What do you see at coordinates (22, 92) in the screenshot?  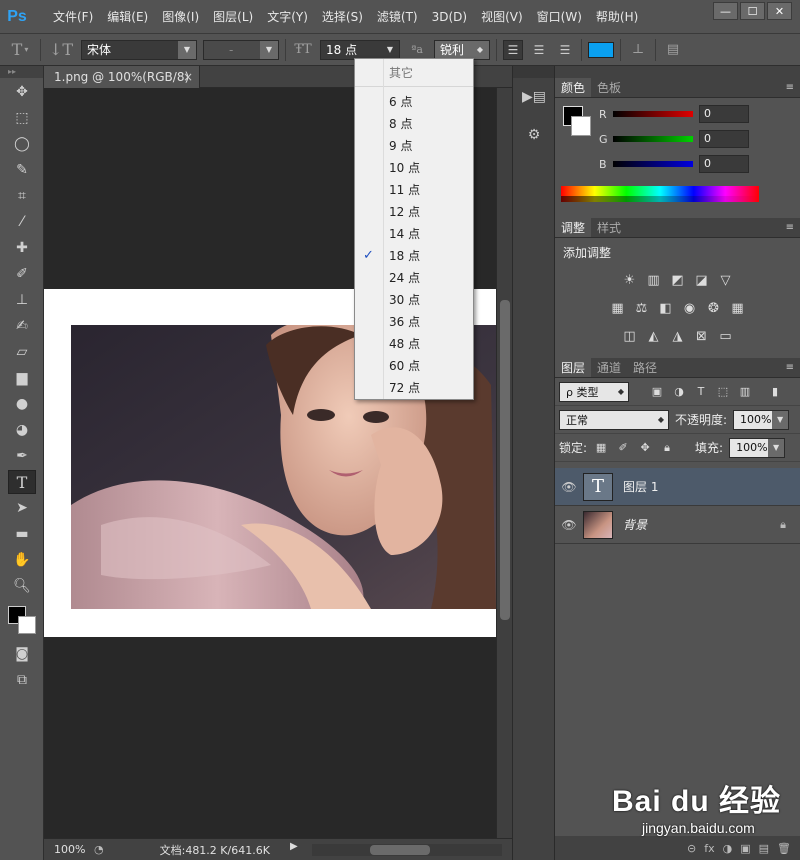 I see `move-tool-icon: ✥` at bounding box center [22, 92].